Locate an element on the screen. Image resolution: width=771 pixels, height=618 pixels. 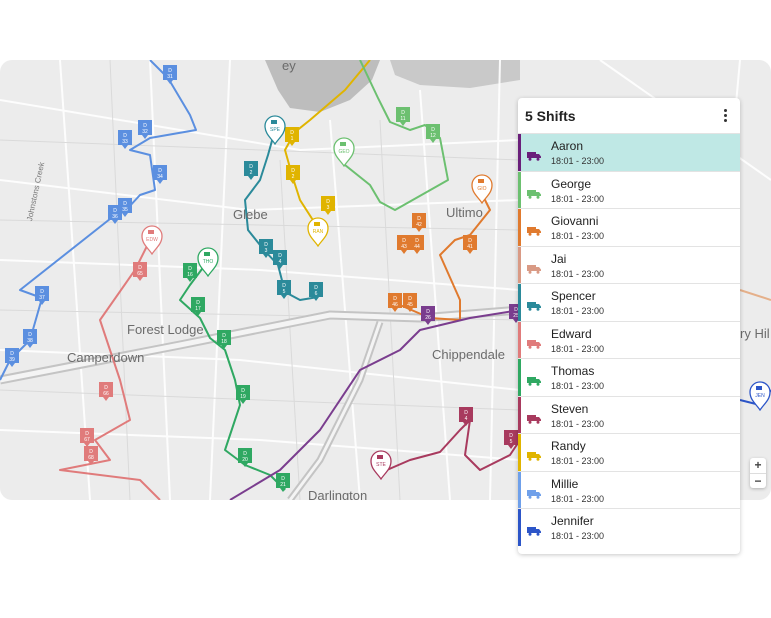
stop-marker: D68 is located at coordinates (91, 455).